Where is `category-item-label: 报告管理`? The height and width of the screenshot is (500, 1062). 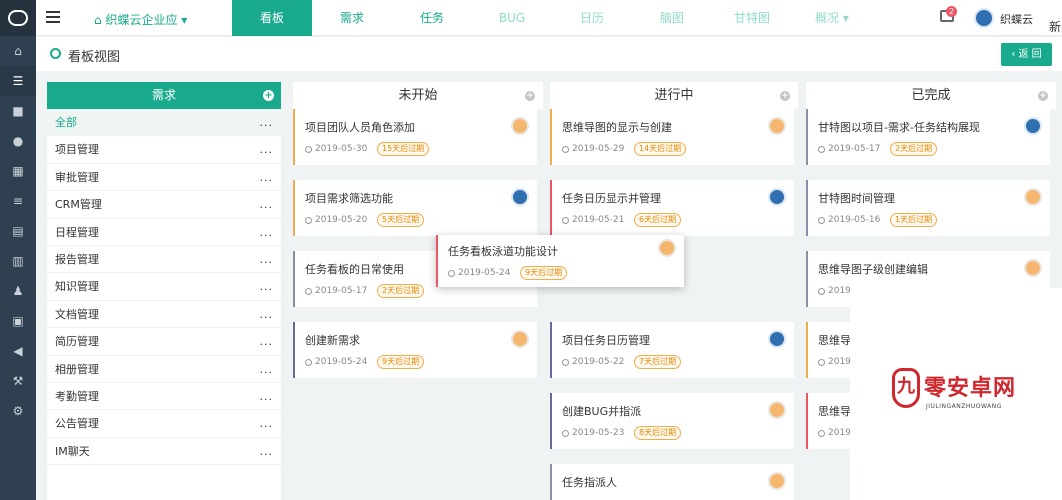 category-item-label: 报告管理 is located at coordinates (77, 259).